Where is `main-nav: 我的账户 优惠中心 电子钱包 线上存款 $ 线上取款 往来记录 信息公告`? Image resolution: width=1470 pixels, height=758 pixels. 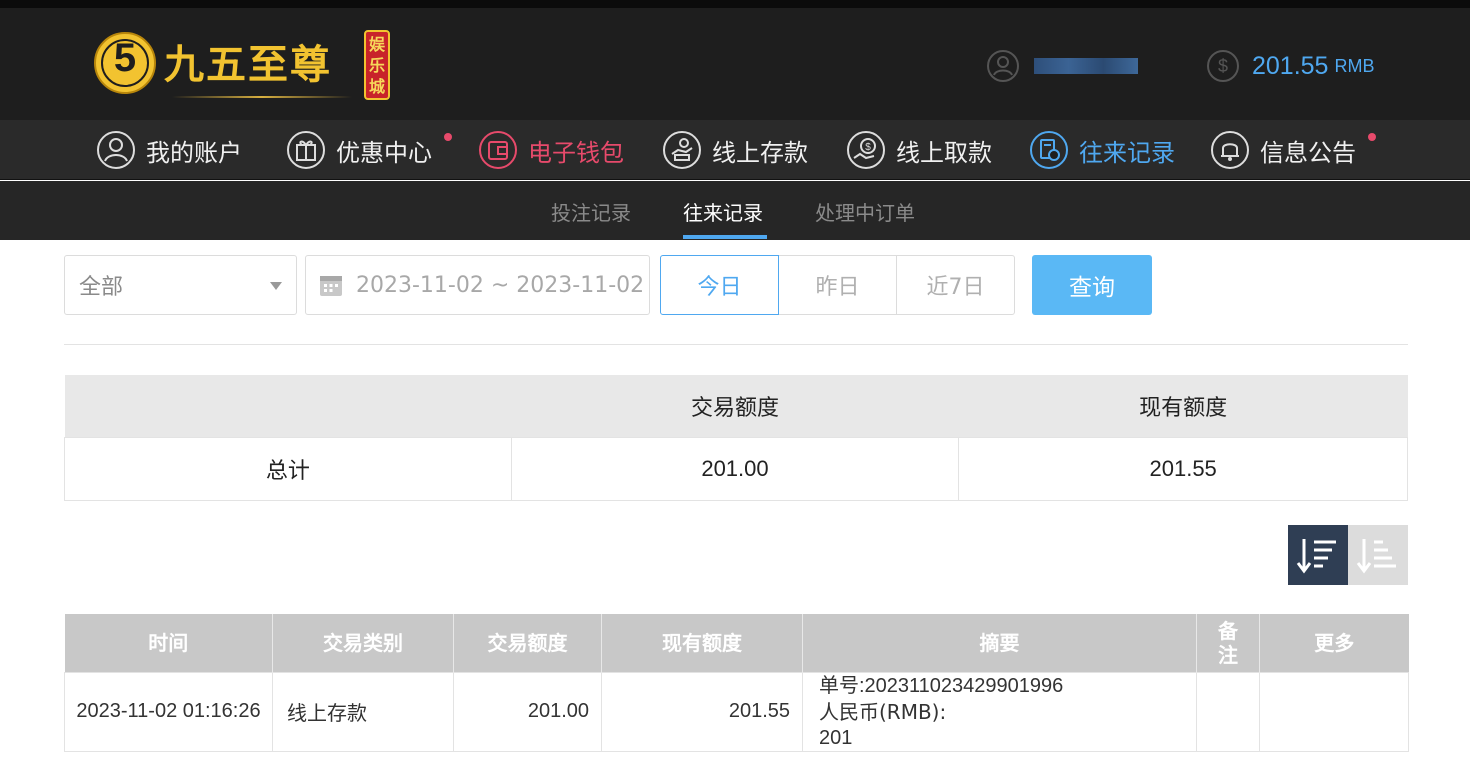 main-nav: 我的账户 优惠中心 电子钱包 线上存款 $ 线上取款 往来记录 信息公告 is located at coordinates (735, 150).